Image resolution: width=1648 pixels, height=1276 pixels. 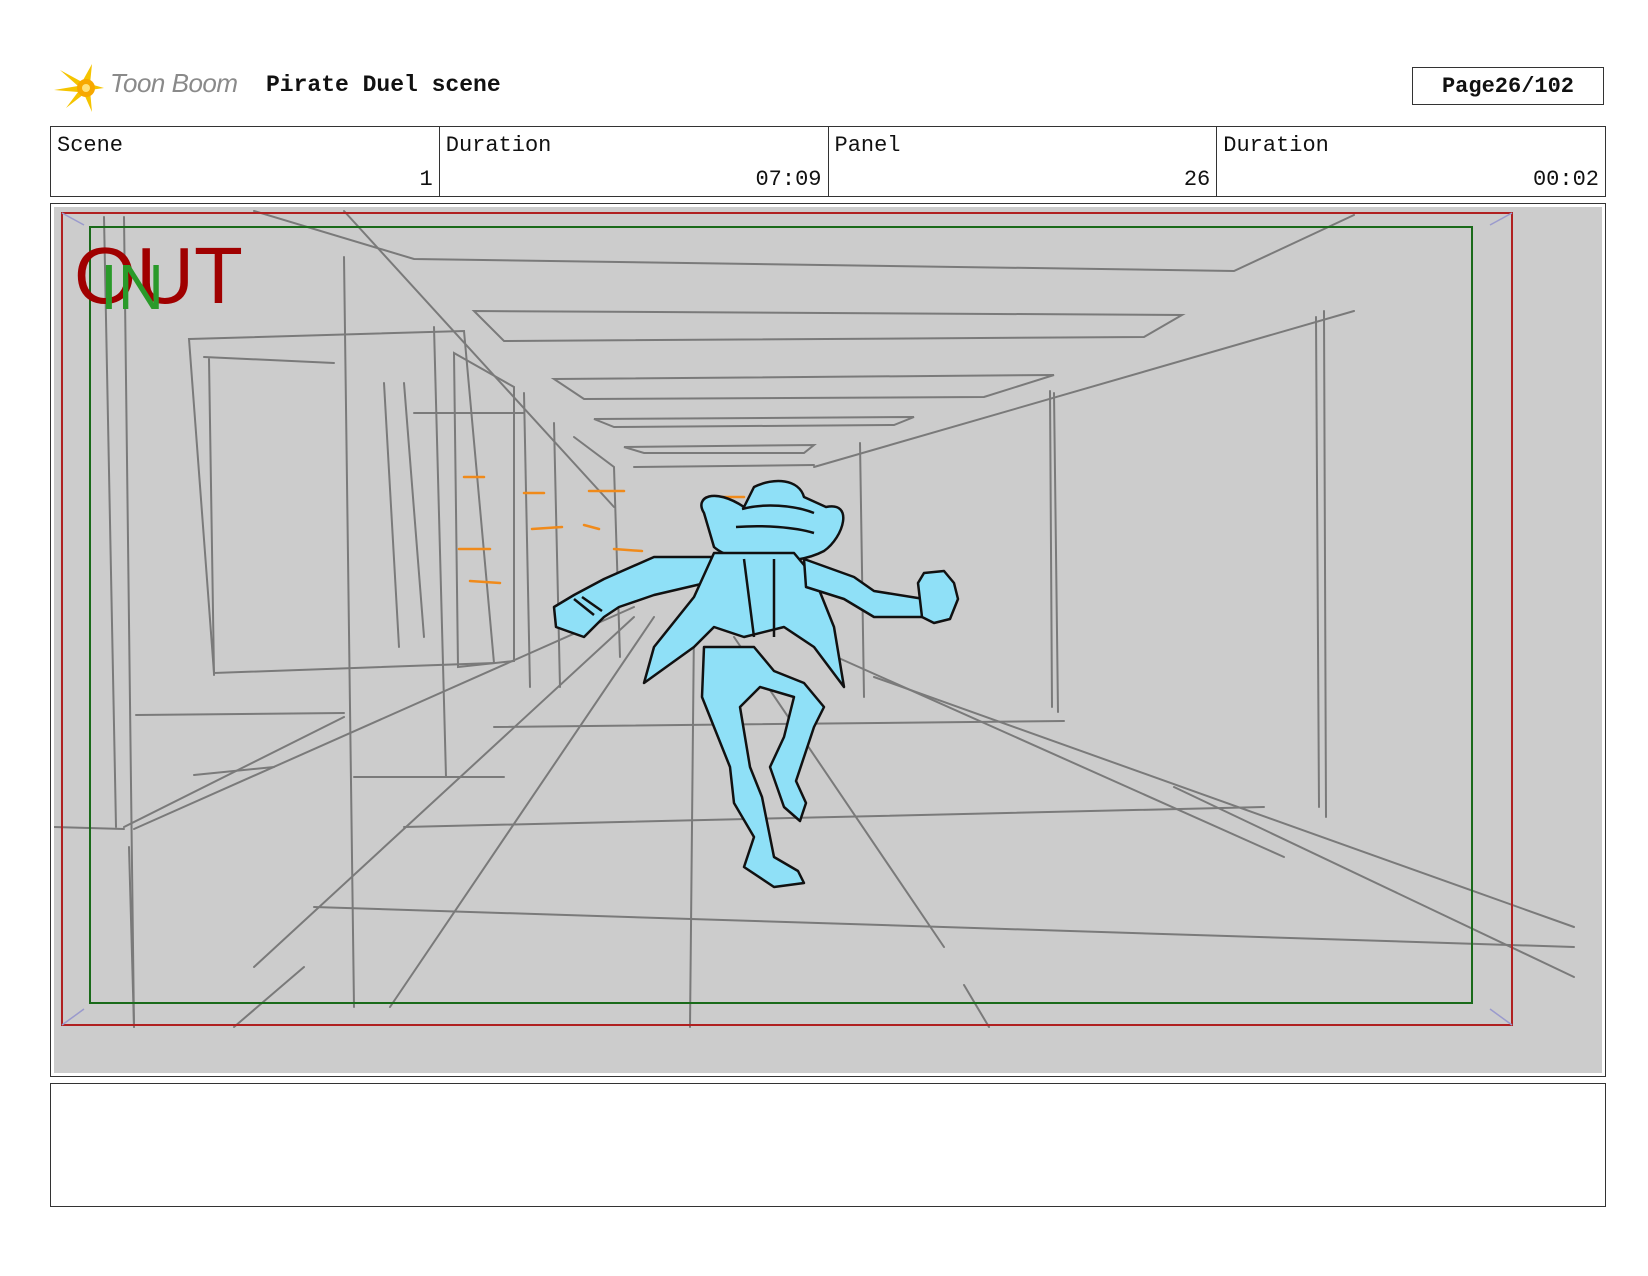 What do you see at coordinates (426, 179) in the screenshot?
I see `scene-value: 1` at bounding box center [426, 179].